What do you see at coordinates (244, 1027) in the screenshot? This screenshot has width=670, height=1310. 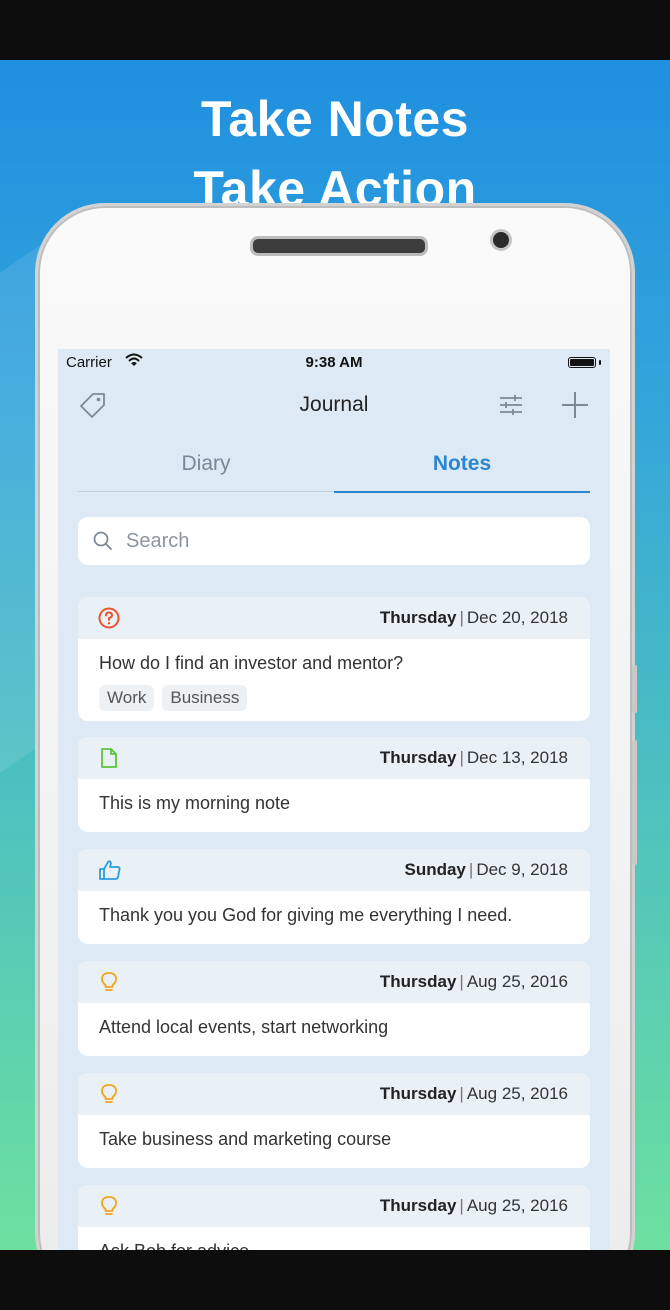 I see `note-text: Attend local events, start networking` at bounding box center [244, 1027].